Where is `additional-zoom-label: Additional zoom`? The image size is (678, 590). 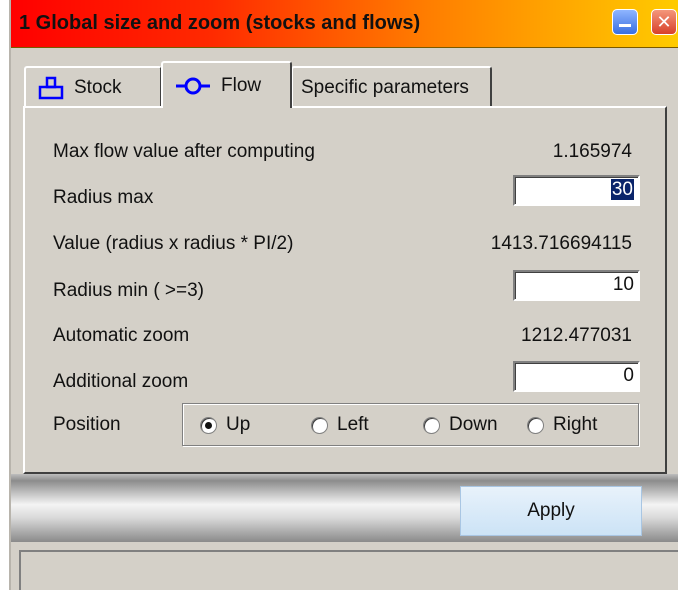
additional-zoom-label: Additional zoom is located at coordinates (121, 381).